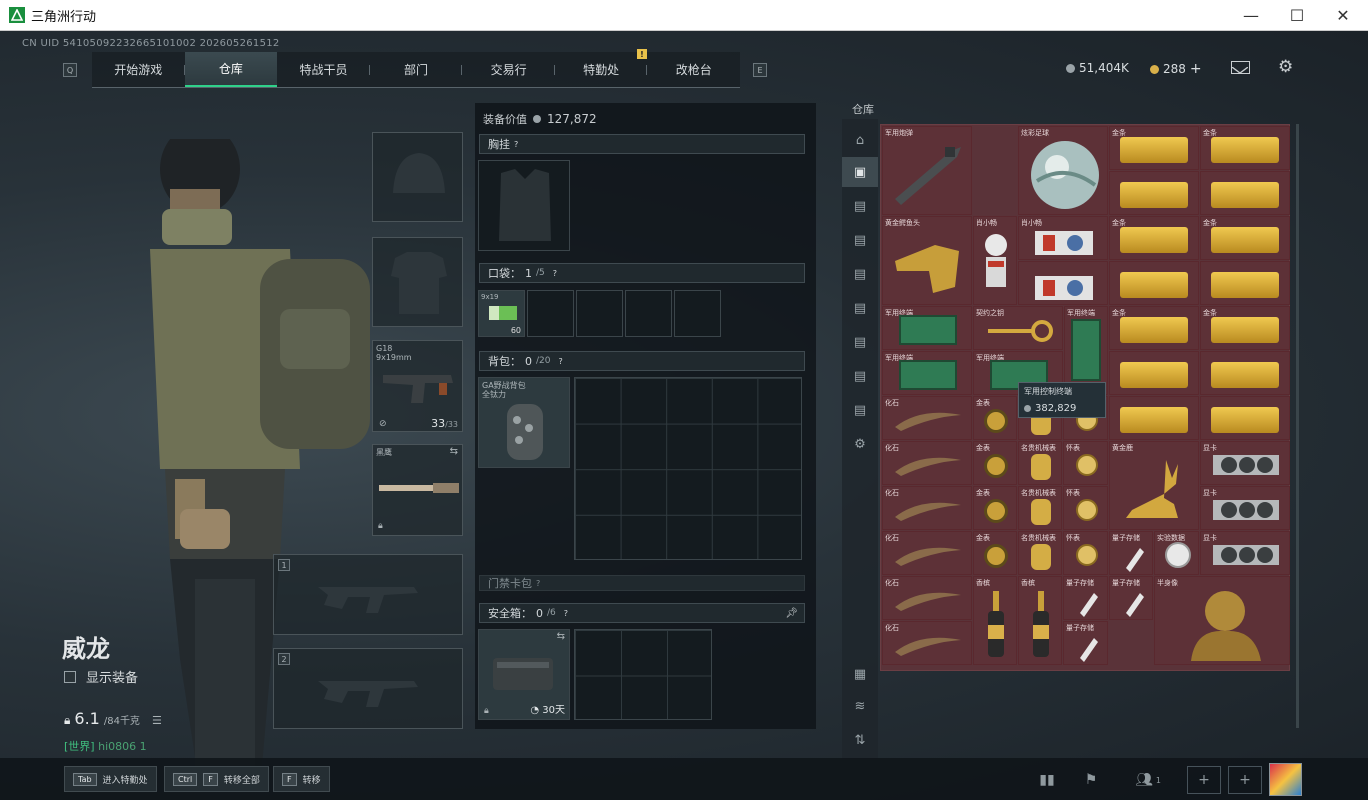  I want to click on chat-channel: [世界] hi0806 1, so click(105, 746).